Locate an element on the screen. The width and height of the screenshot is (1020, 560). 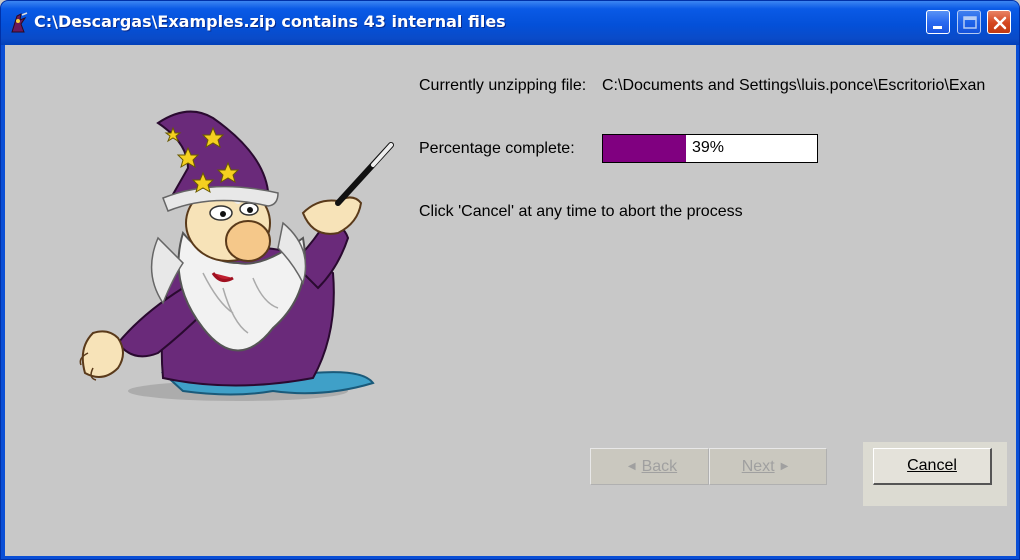
triangle-right-icon: ▶ is located at coordinates (784, 466).